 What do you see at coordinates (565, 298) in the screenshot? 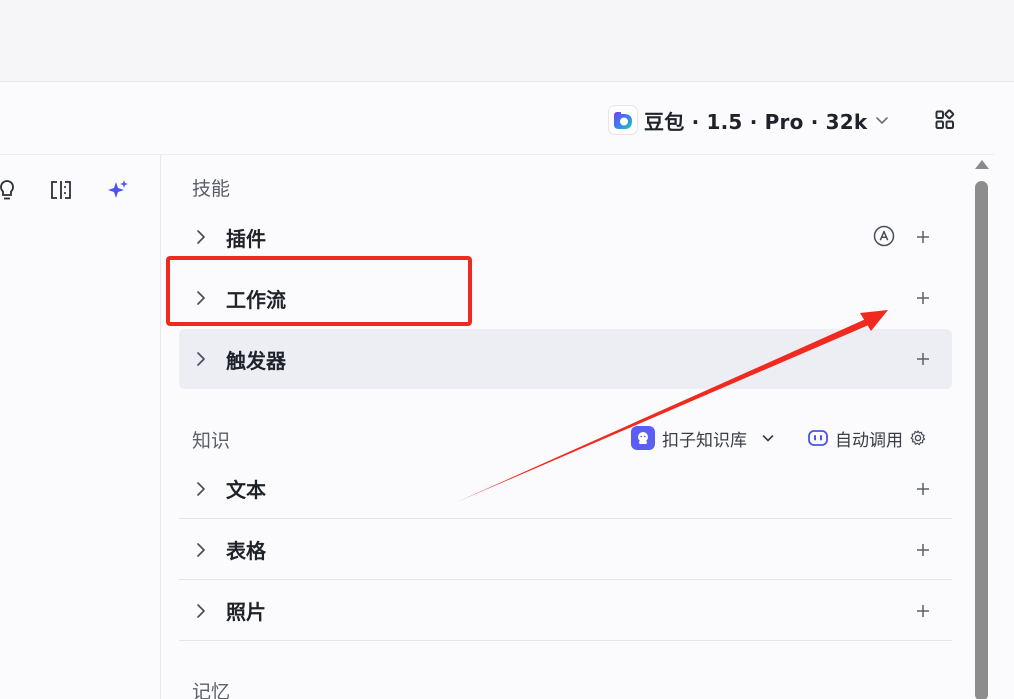
I see `skill-row-workflow: 工作流` at bounding box center [565, 298].